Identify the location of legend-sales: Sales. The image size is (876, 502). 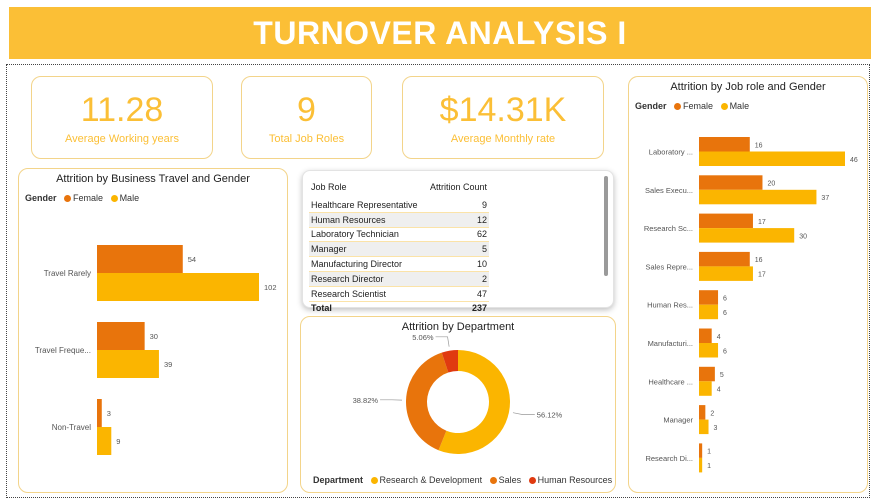
(510, 480).